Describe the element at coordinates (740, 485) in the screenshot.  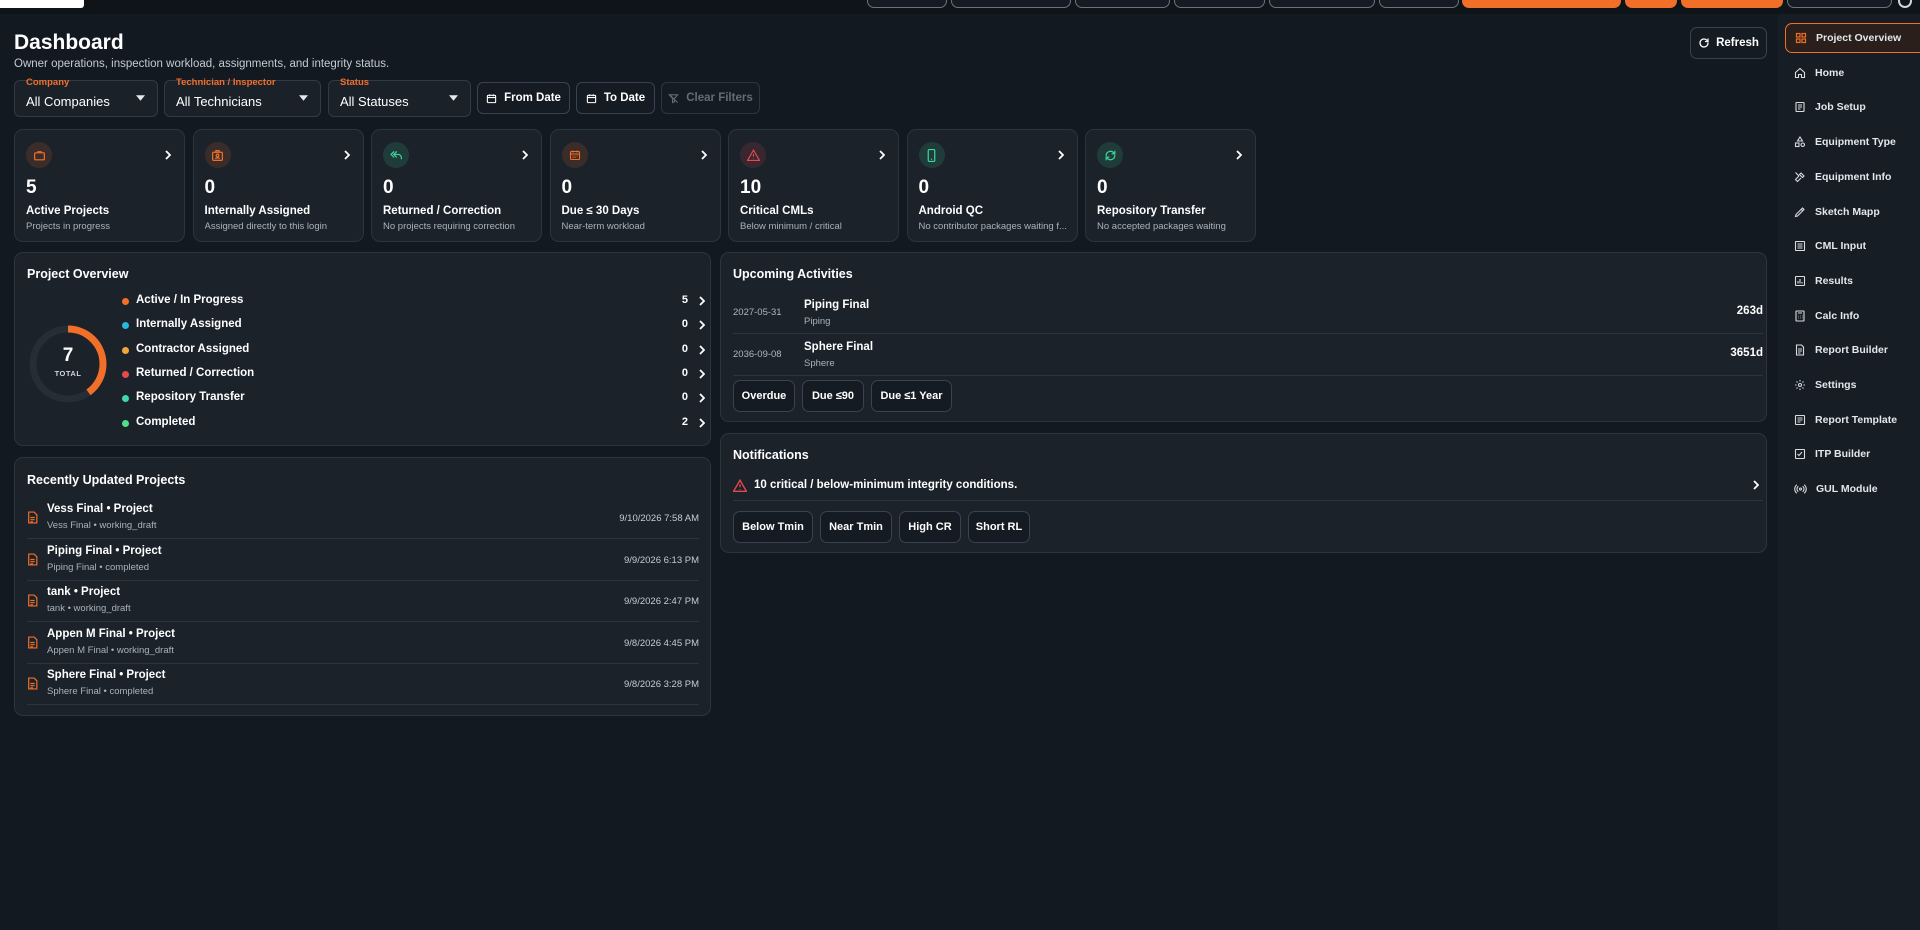
I see `warning-icon` at that location.